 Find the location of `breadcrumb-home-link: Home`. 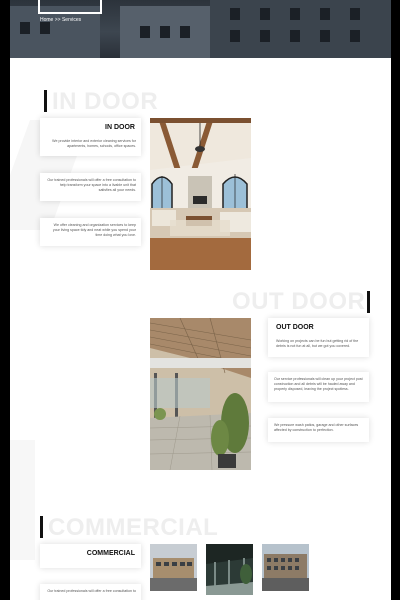

breadcrumb-home-link: Home is located at coordinates (46, 20).